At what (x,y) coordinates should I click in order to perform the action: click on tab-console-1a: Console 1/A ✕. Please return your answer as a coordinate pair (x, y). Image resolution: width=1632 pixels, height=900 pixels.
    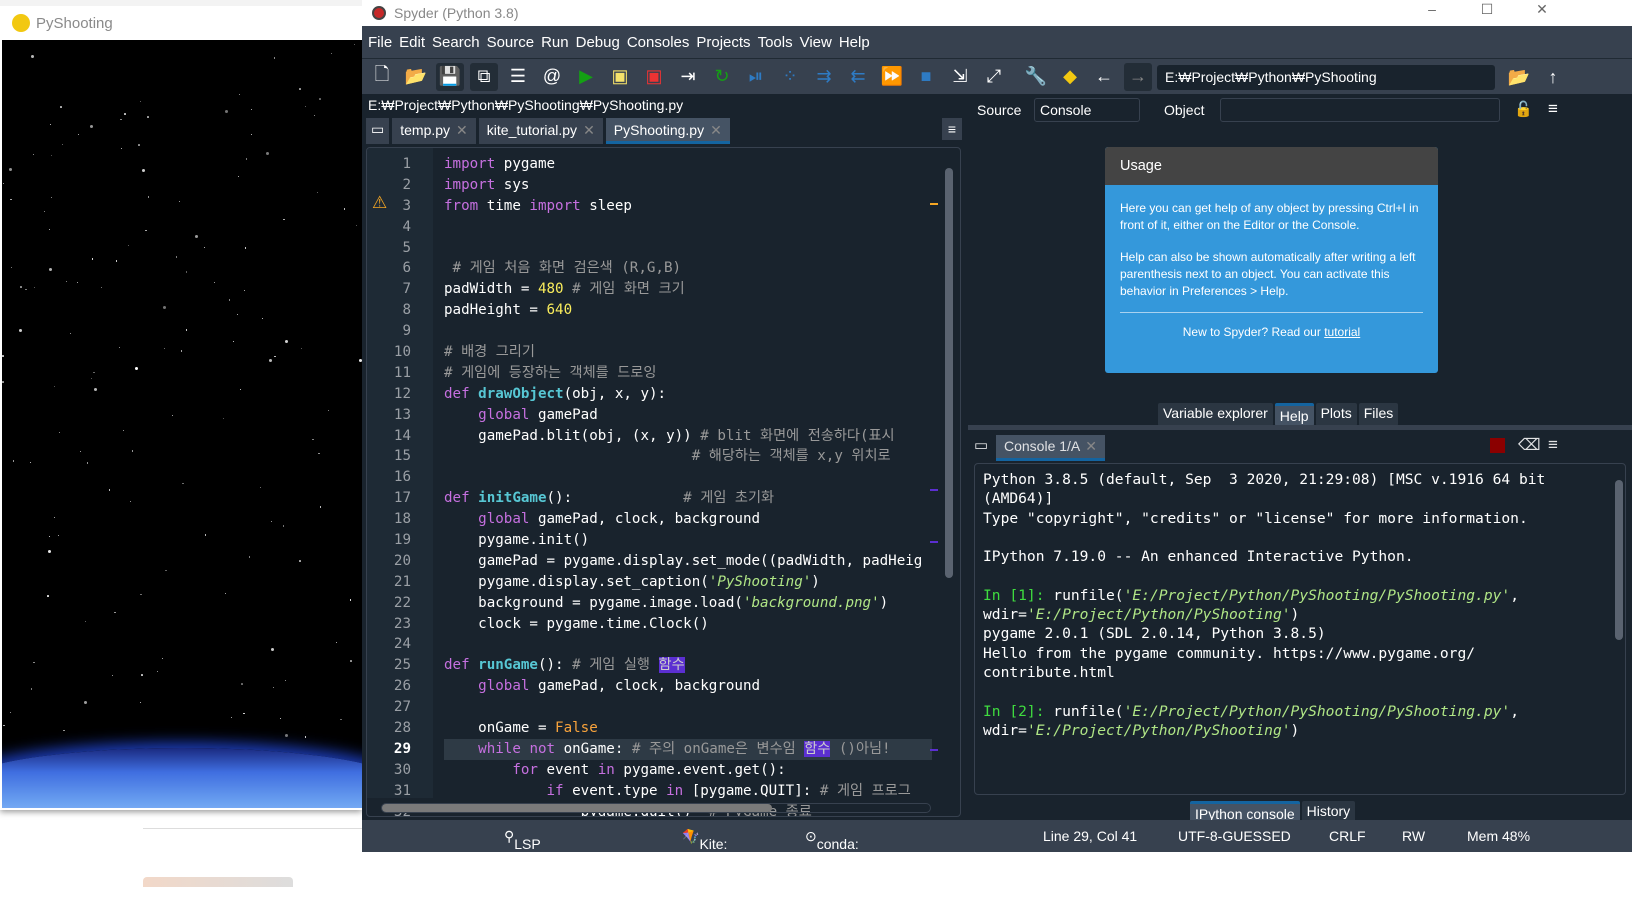
    Looking at the image, I should click on (1051, 448).